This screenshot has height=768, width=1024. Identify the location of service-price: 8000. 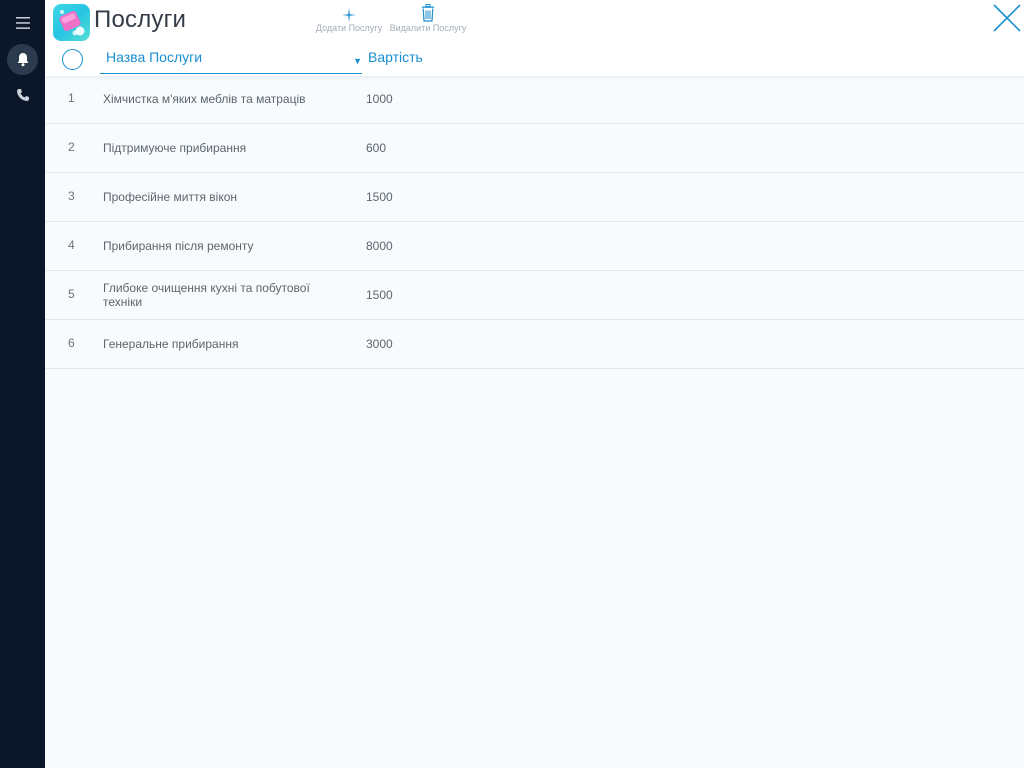
(379, 246).